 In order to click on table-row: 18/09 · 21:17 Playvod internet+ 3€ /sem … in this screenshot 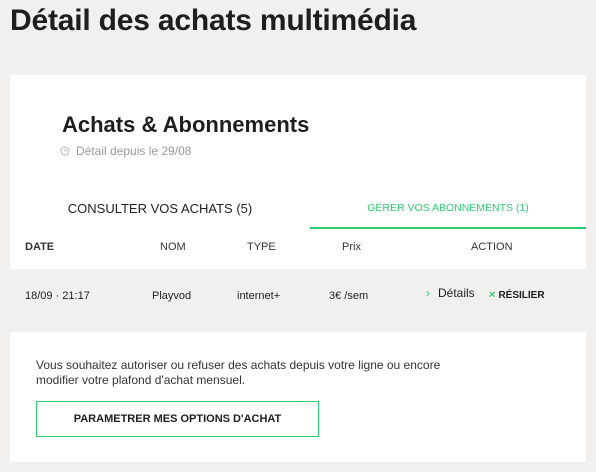, I will do `click(298, 296)`.